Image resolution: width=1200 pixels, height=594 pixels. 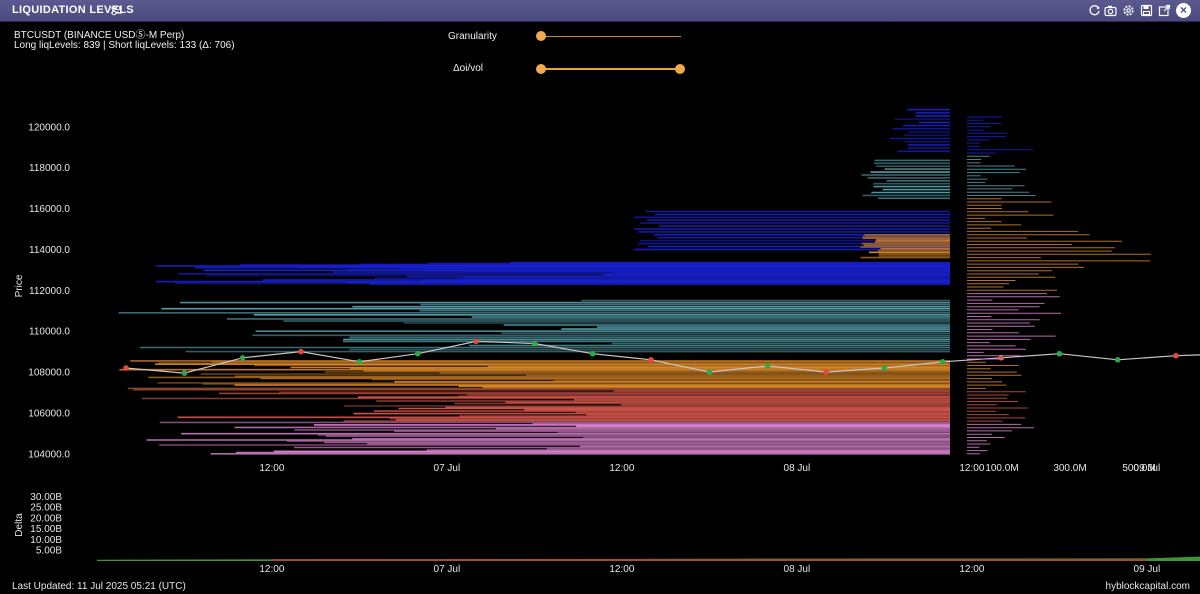 I want to click on last-updated: Last Updated: 11 Jul 2025 05:21 (UTC), so click(x=99, y=586).